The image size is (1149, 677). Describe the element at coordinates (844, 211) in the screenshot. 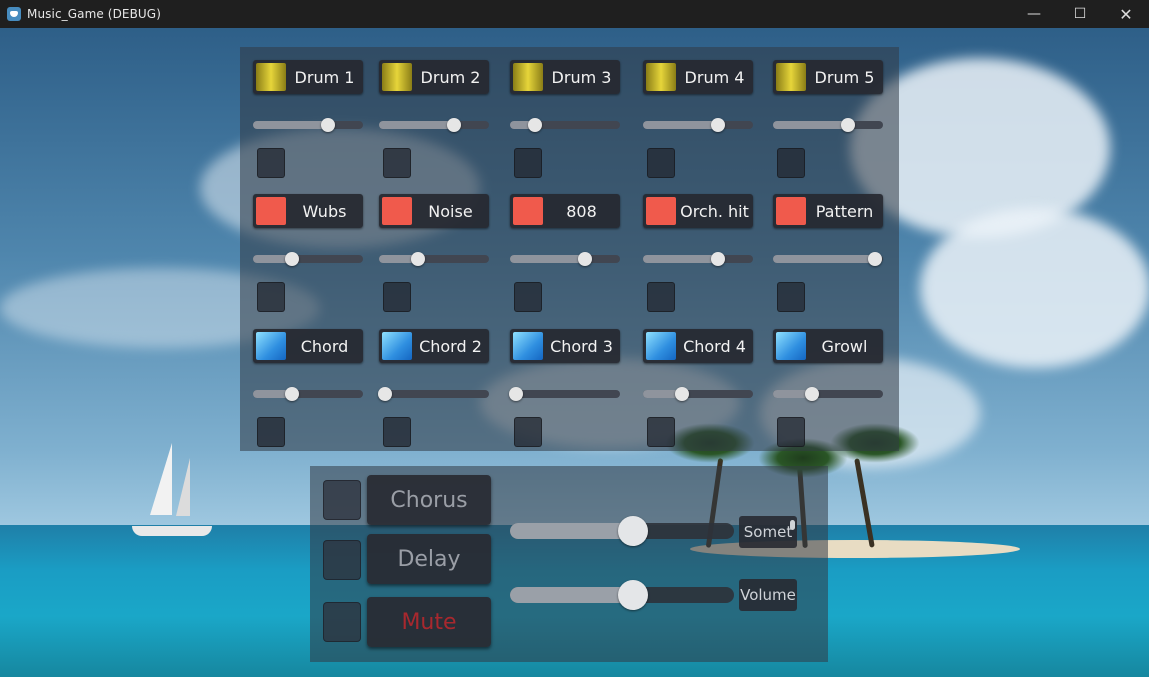

I see `instrument-label: Pattern` at that location.